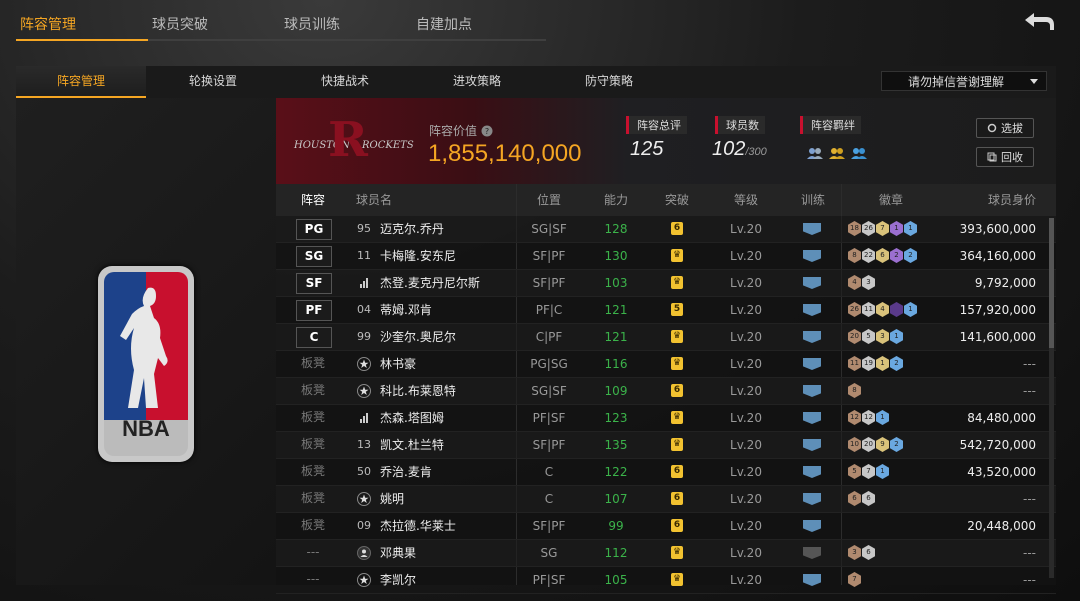  What do you see at coordinates (666, 526) in the screenshot?
I see `table-row: 板凳 09 杰拉德.华莱士 SF|PF 99 6 Lv.20 20,448,000` at bounding box center [666, 526].